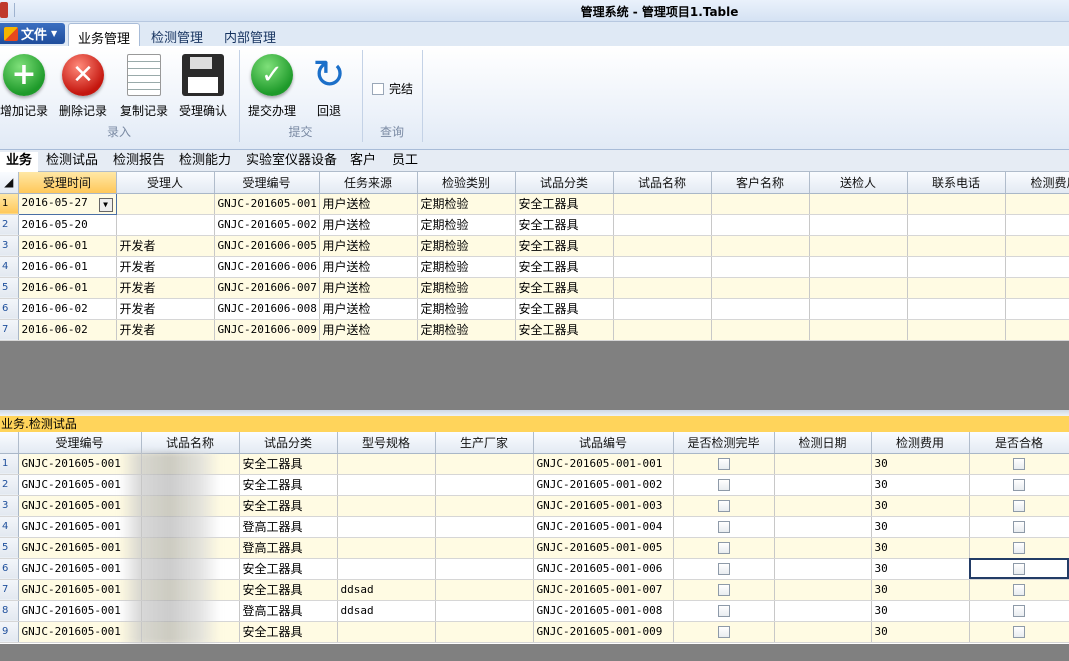  Describe the element at coordinates (267, 309) in the screenshot. I see `table-cell: GNJC-201606-008` at that location.